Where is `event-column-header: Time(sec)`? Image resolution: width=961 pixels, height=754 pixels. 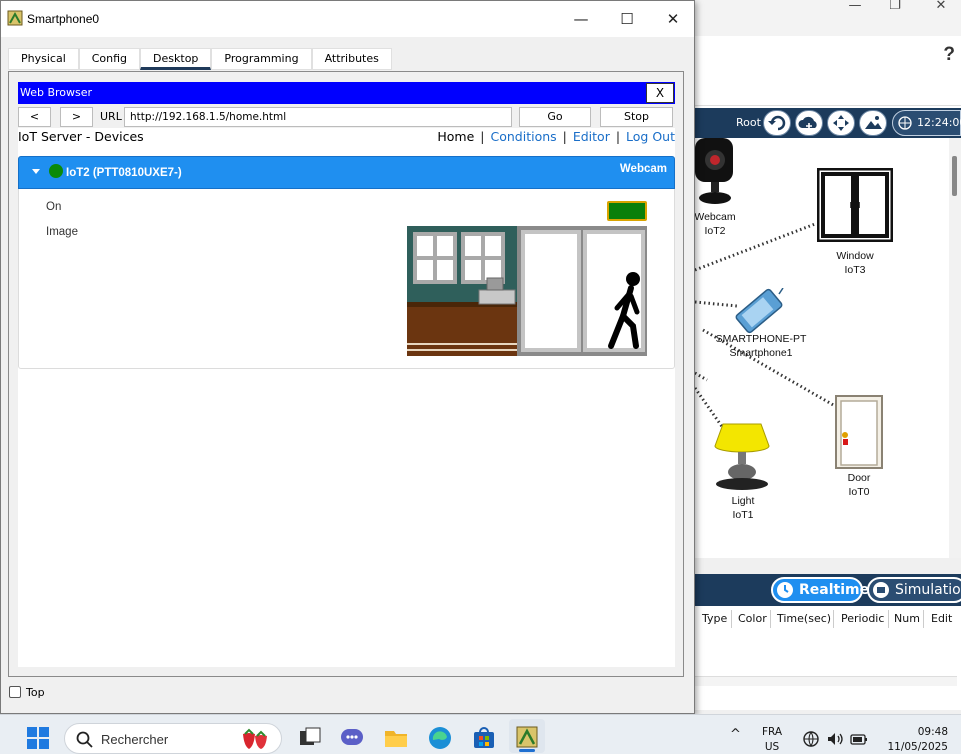
event-column-header: Time(sec) is located at coordinates (804, 618).